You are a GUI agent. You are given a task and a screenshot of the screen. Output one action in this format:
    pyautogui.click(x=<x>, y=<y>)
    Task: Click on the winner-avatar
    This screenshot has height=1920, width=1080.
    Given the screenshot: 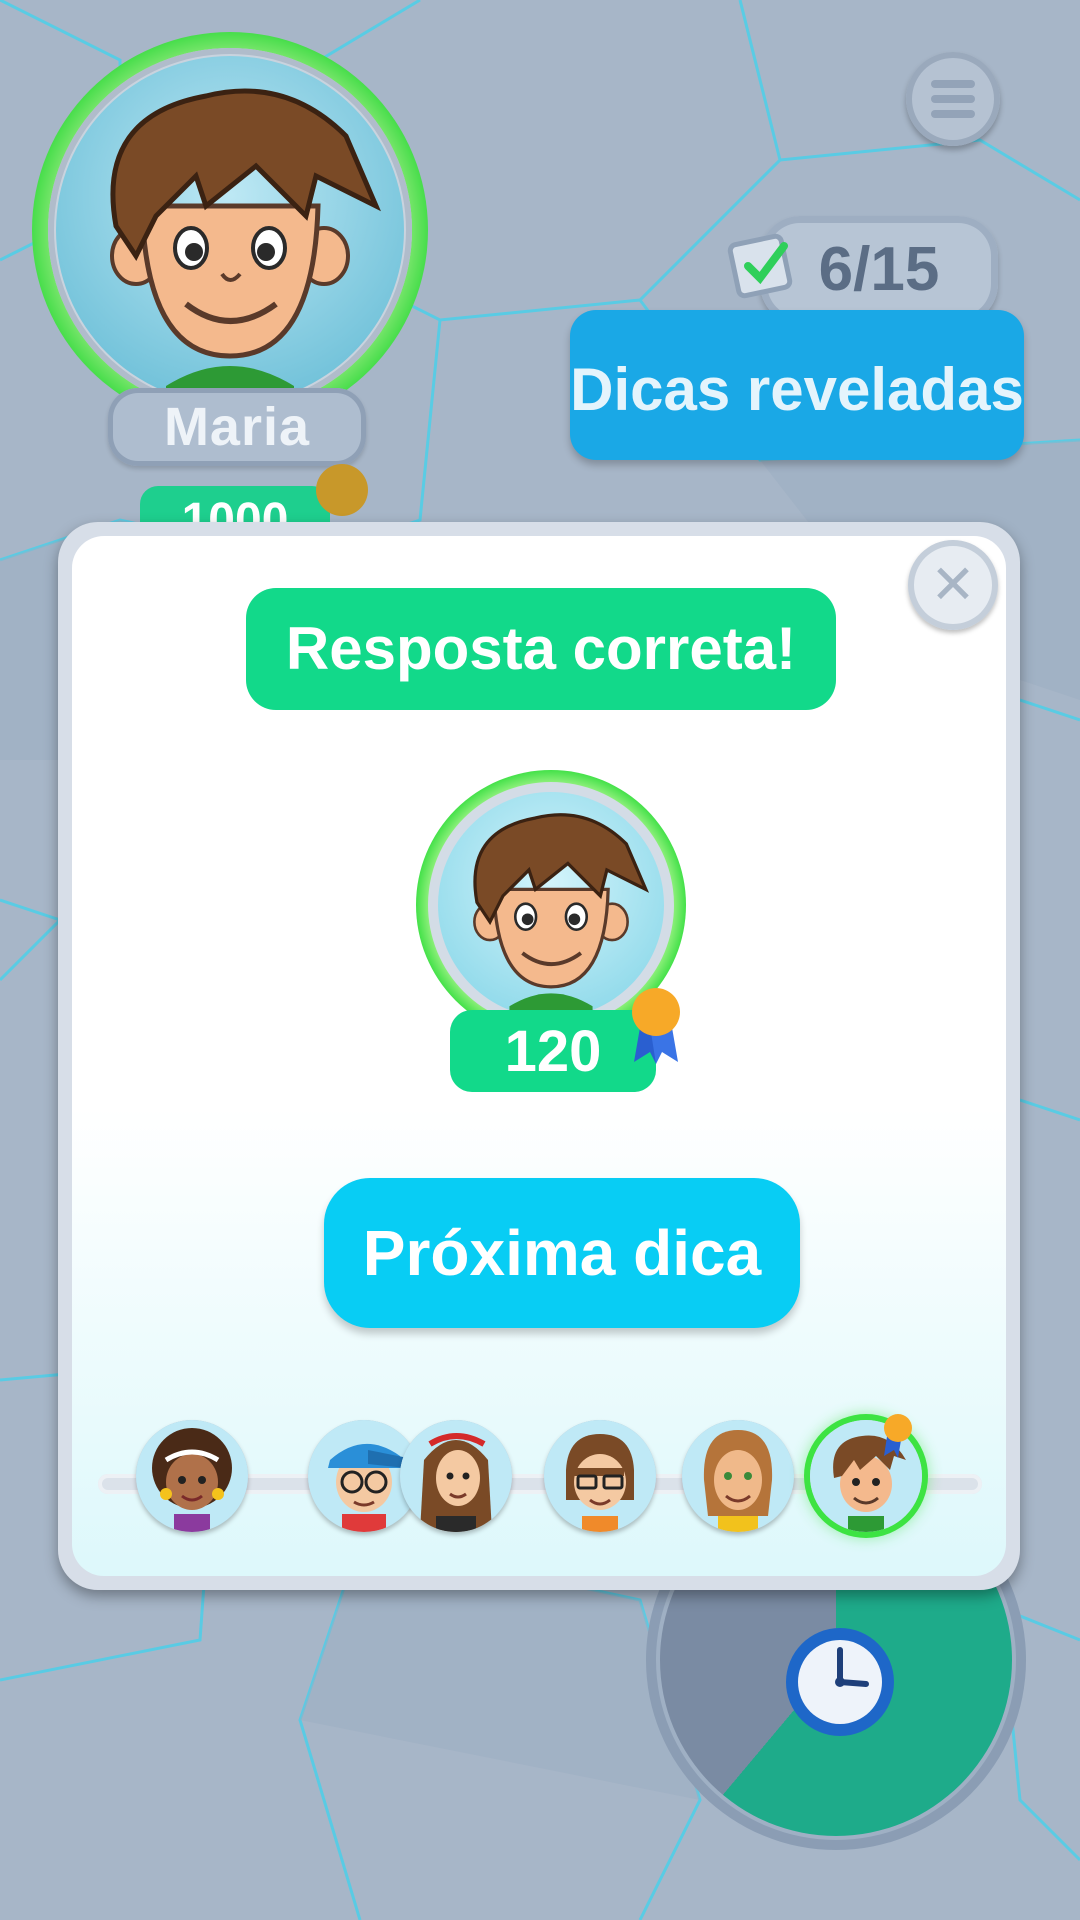 What is the action you would take?
    pyautogui.click(x=551, y=905)
    